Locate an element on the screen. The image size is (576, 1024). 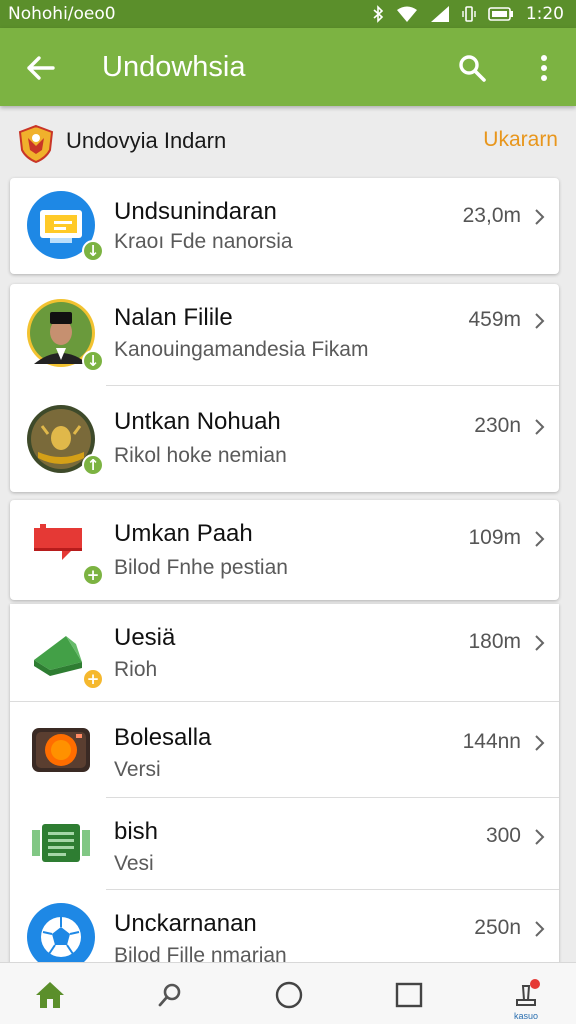
section-header: Undovyia Indarn Ukararn is located at coordinates (288, 141).